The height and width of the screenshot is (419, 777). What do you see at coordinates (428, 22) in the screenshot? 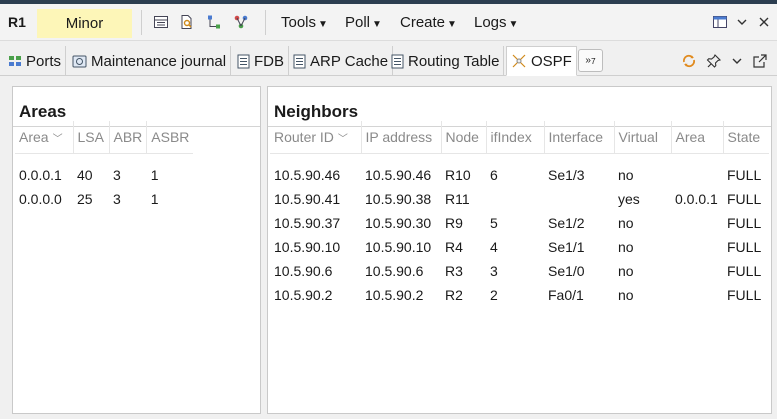
I see `menu-create: Create ▼` at bounding box center [428, 22].